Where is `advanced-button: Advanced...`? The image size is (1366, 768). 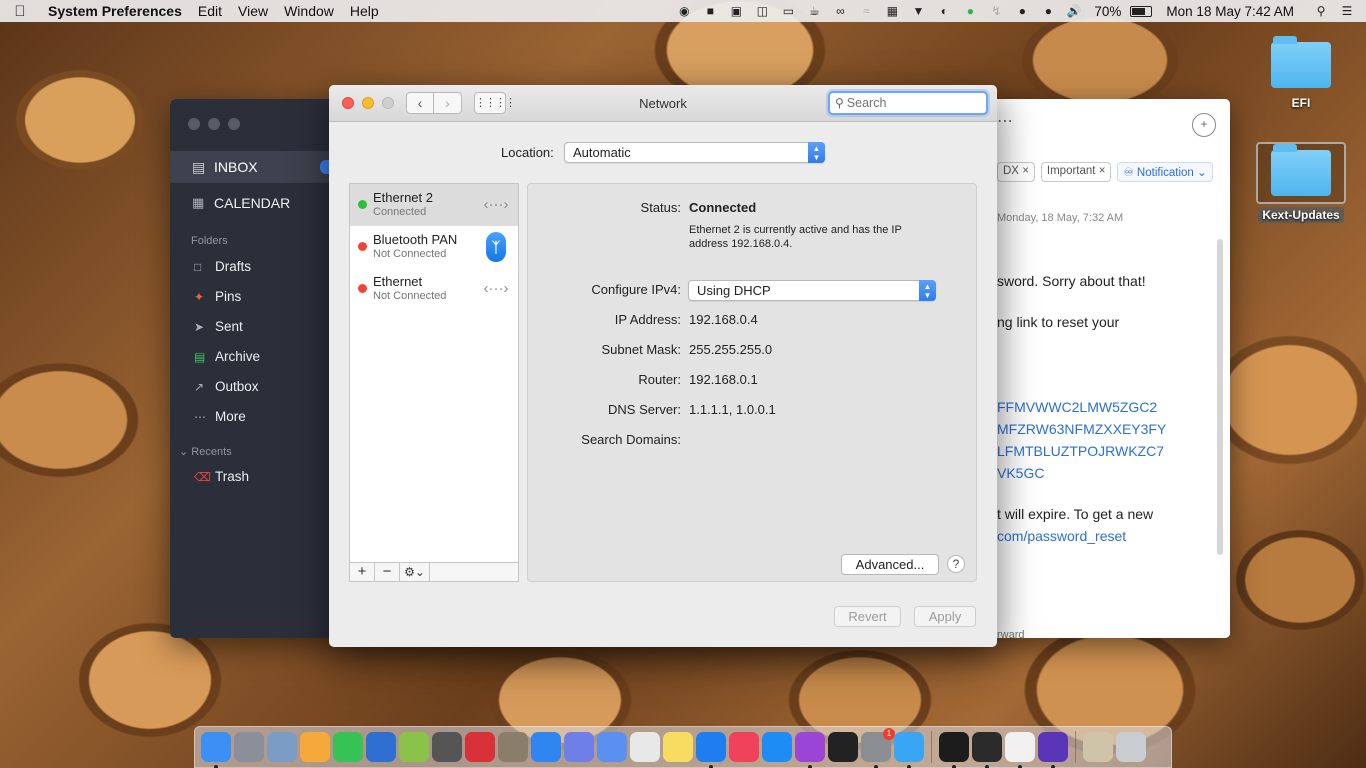 advanced-button: Advanced... is located at coordinates (890, 564).